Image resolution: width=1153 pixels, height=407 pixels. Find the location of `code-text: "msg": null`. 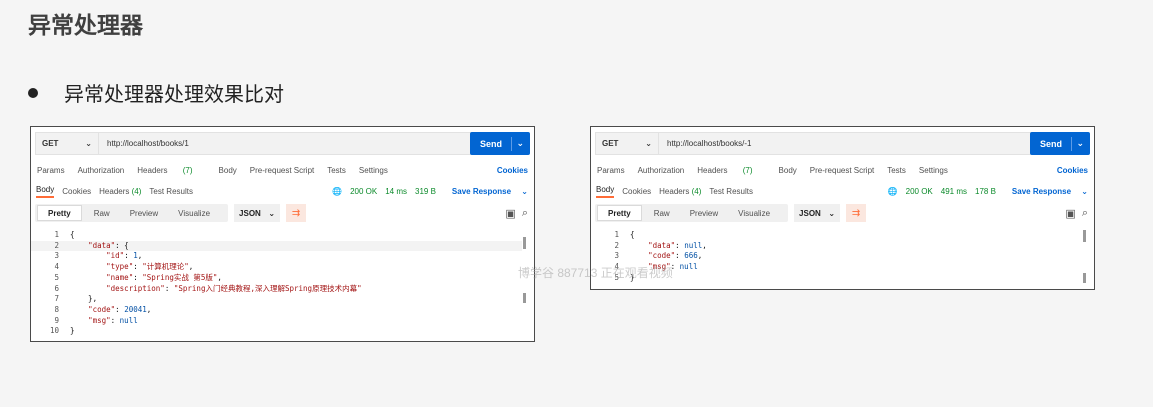

code-text: "msg": null is located at coordinates (104, 321).